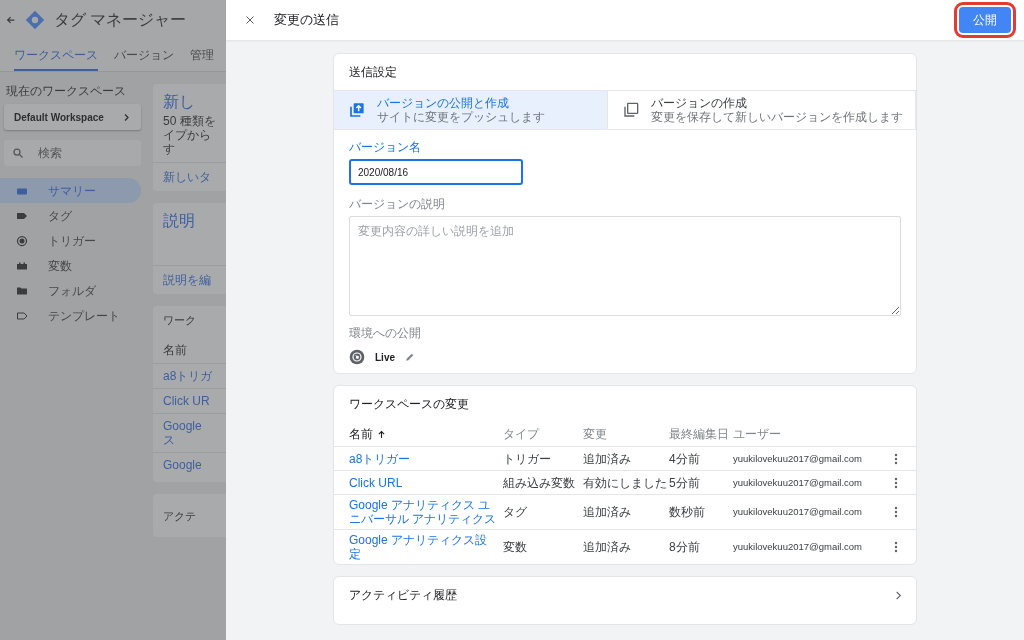  I want to click on column-header: 最終編集日, so click(701, 434).